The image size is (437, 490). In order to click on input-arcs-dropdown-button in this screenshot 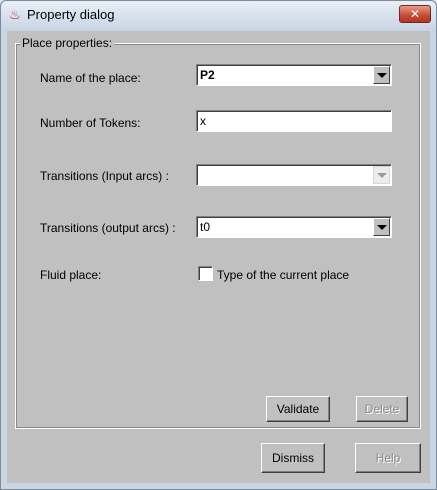, I will do `click(381, 175)`.